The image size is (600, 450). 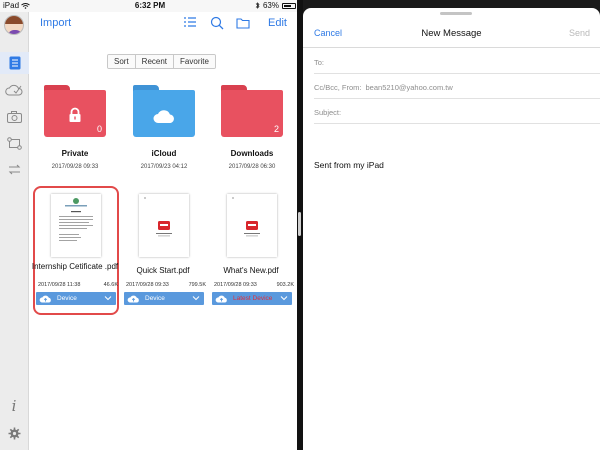 I want to click on gear-icon, so click(x=14, y=433).